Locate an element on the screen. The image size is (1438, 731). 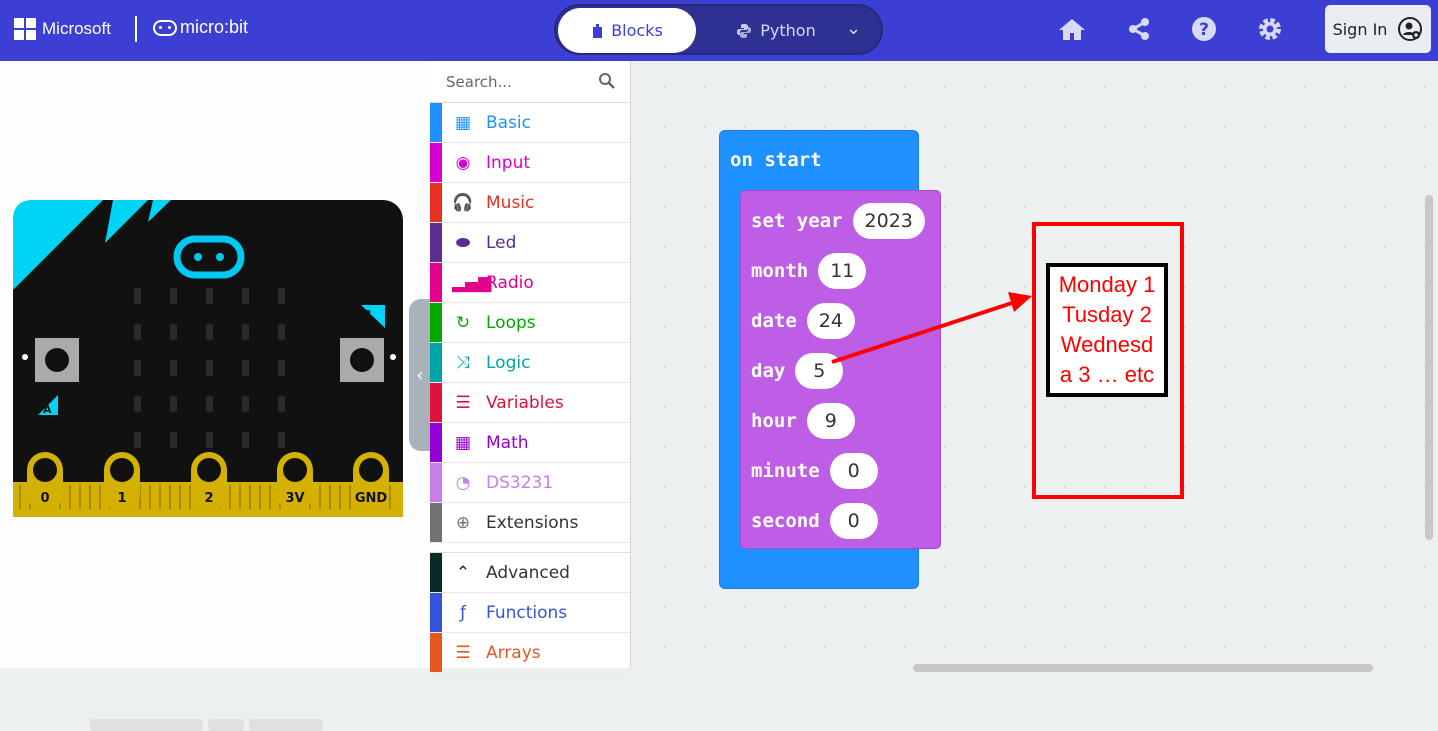
category-functions: ƒ Functions is located at coordinates (530, 613).